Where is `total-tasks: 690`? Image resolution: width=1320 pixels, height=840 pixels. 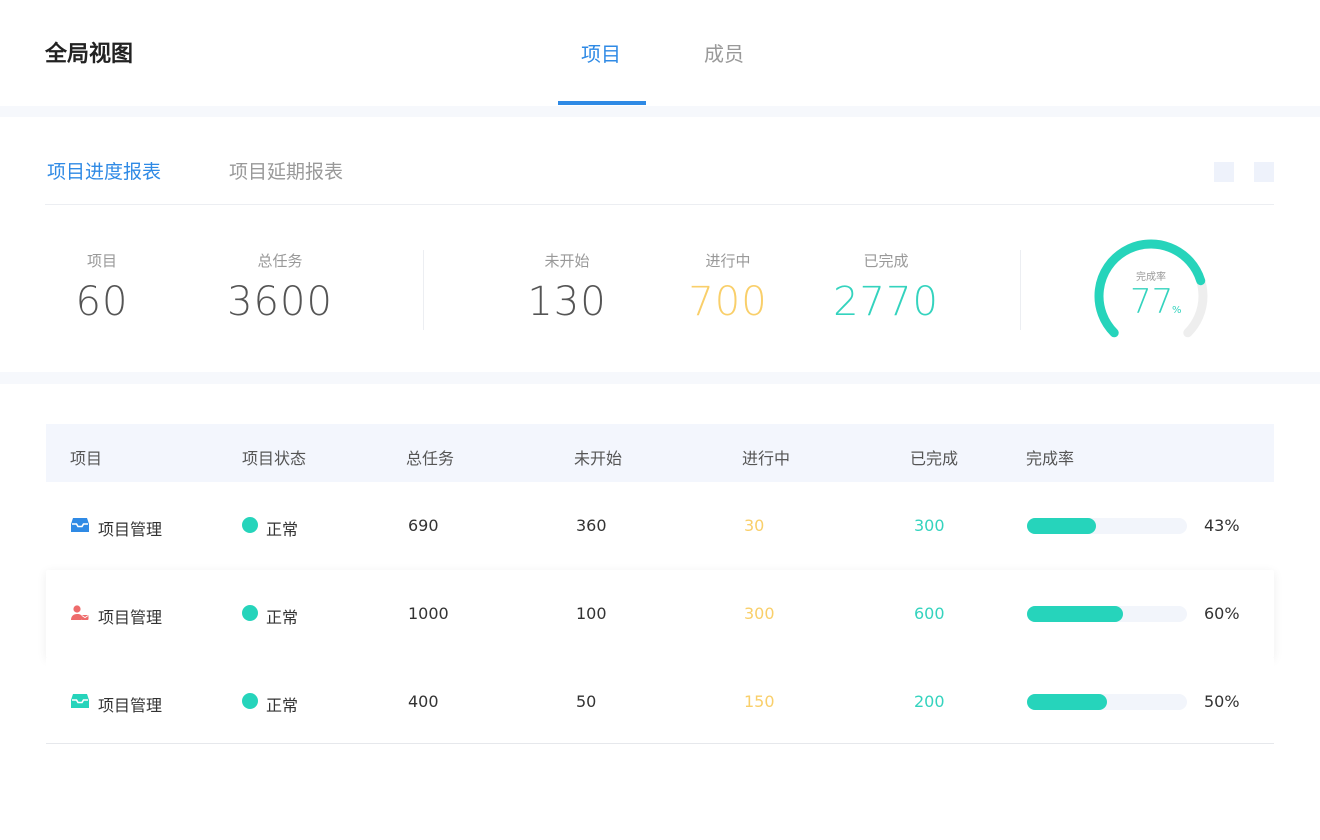 total-tasks: 690 is located at coordinates (423, 525).